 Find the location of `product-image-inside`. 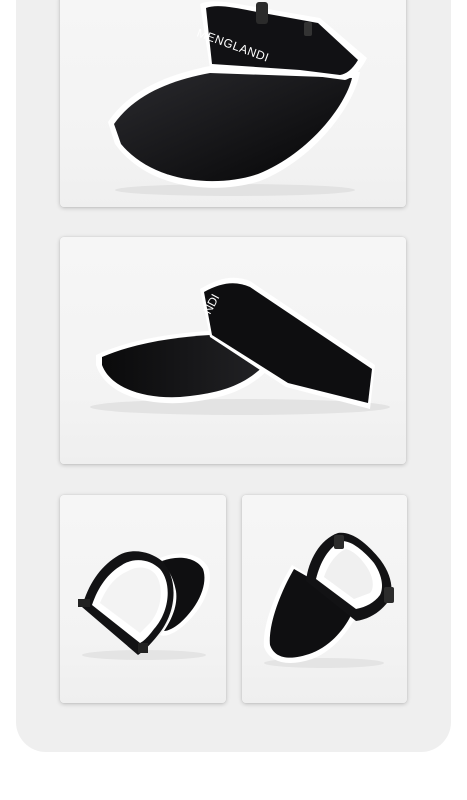

product-image-inside is located at coordinates (143, 599).